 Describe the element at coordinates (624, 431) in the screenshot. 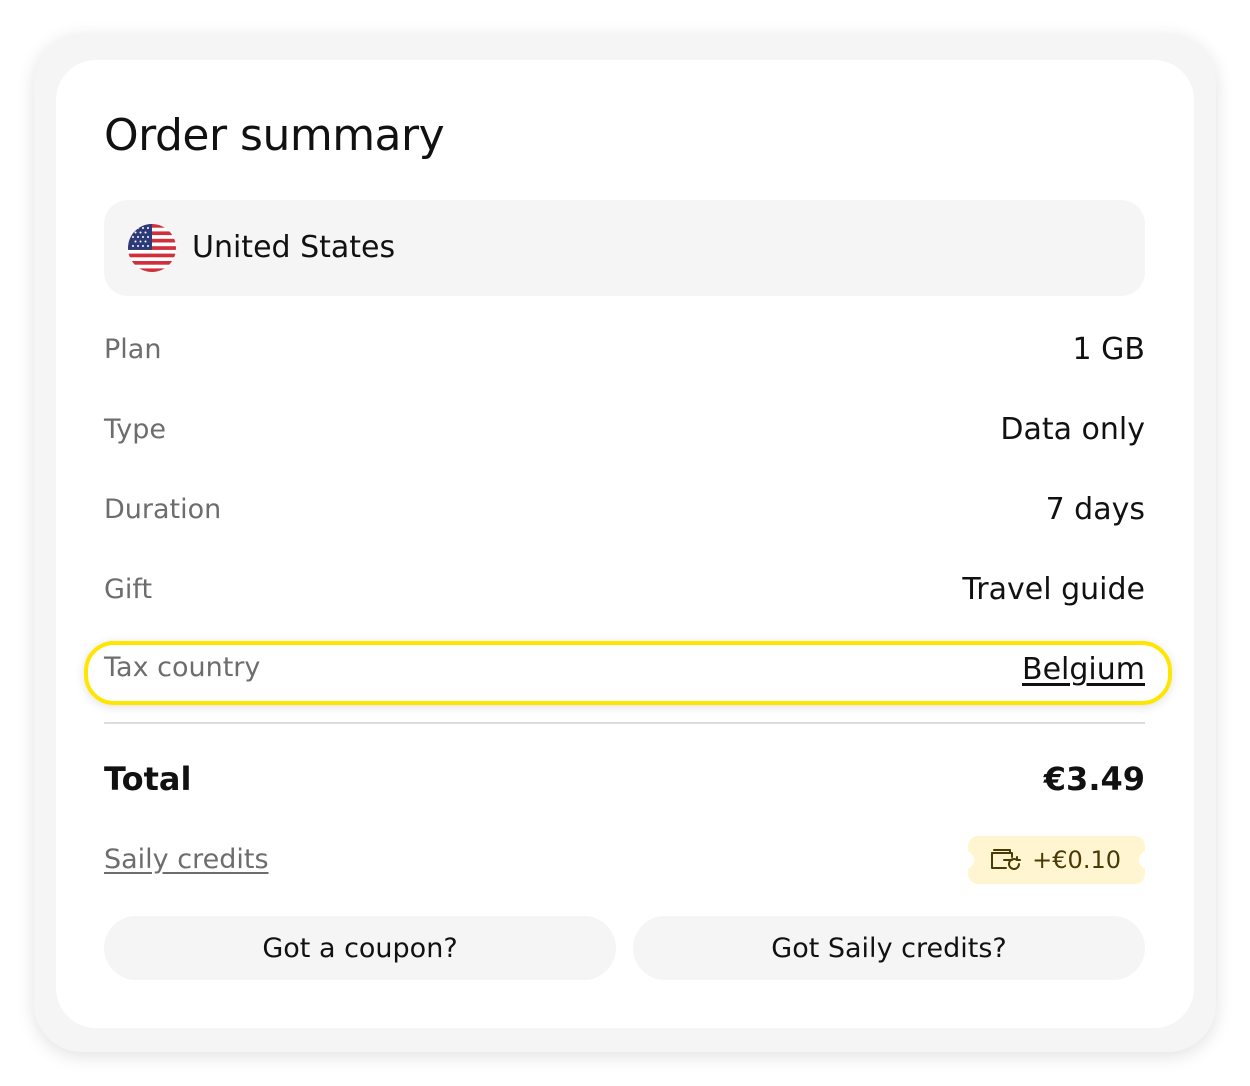

I see `type-row: Type Data only` at that location.